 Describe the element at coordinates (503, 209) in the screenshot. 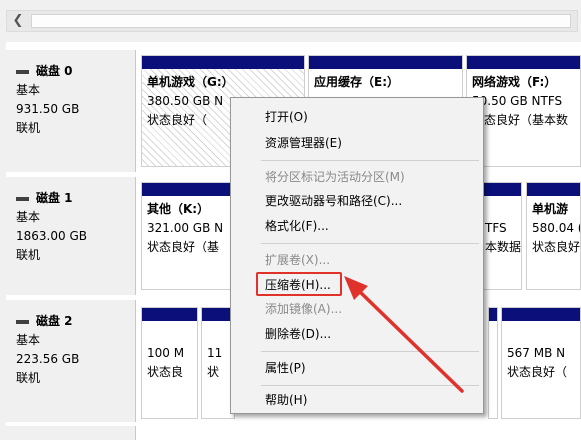

I see `volume-disk1-middle-name` at that location.